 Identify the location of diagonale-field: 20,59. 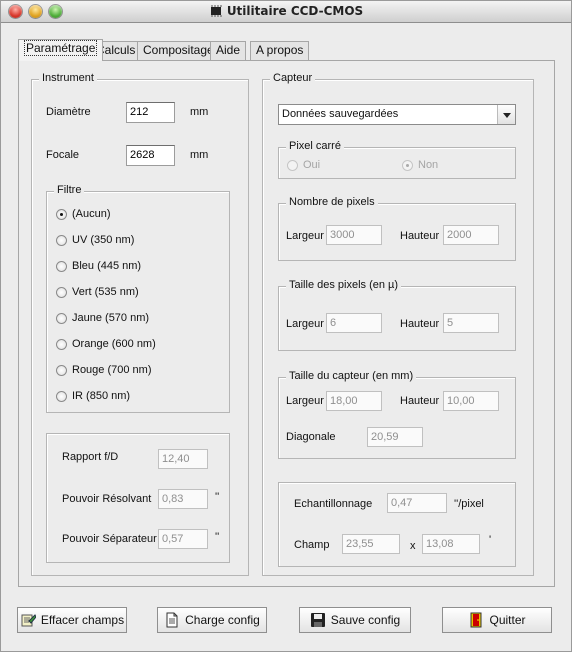
(395, 437).